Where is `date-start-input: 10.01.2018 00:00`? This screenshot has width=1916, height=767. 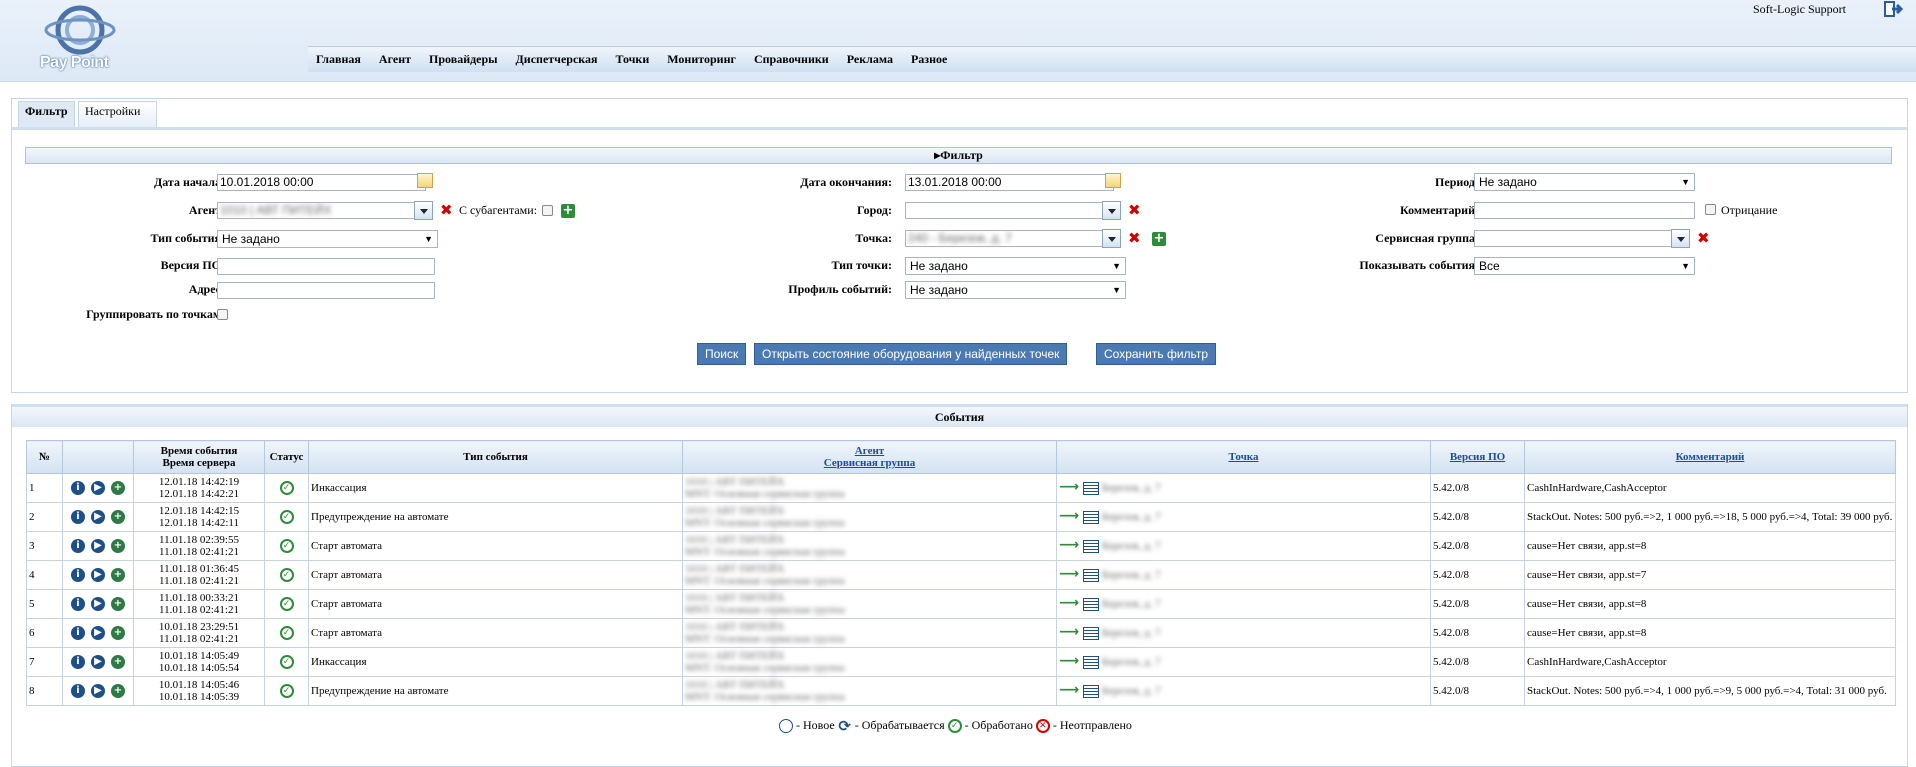 date-start-input: 10.01.2018 00:00 is located at coordinates (321, 182).